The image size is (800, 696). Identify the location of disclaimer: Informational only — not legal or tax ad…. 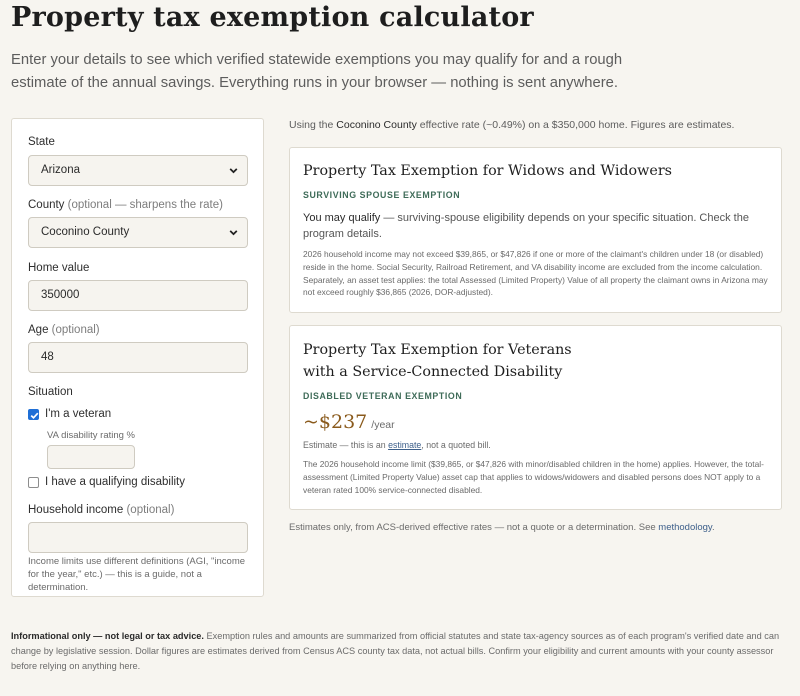
(398, 651).